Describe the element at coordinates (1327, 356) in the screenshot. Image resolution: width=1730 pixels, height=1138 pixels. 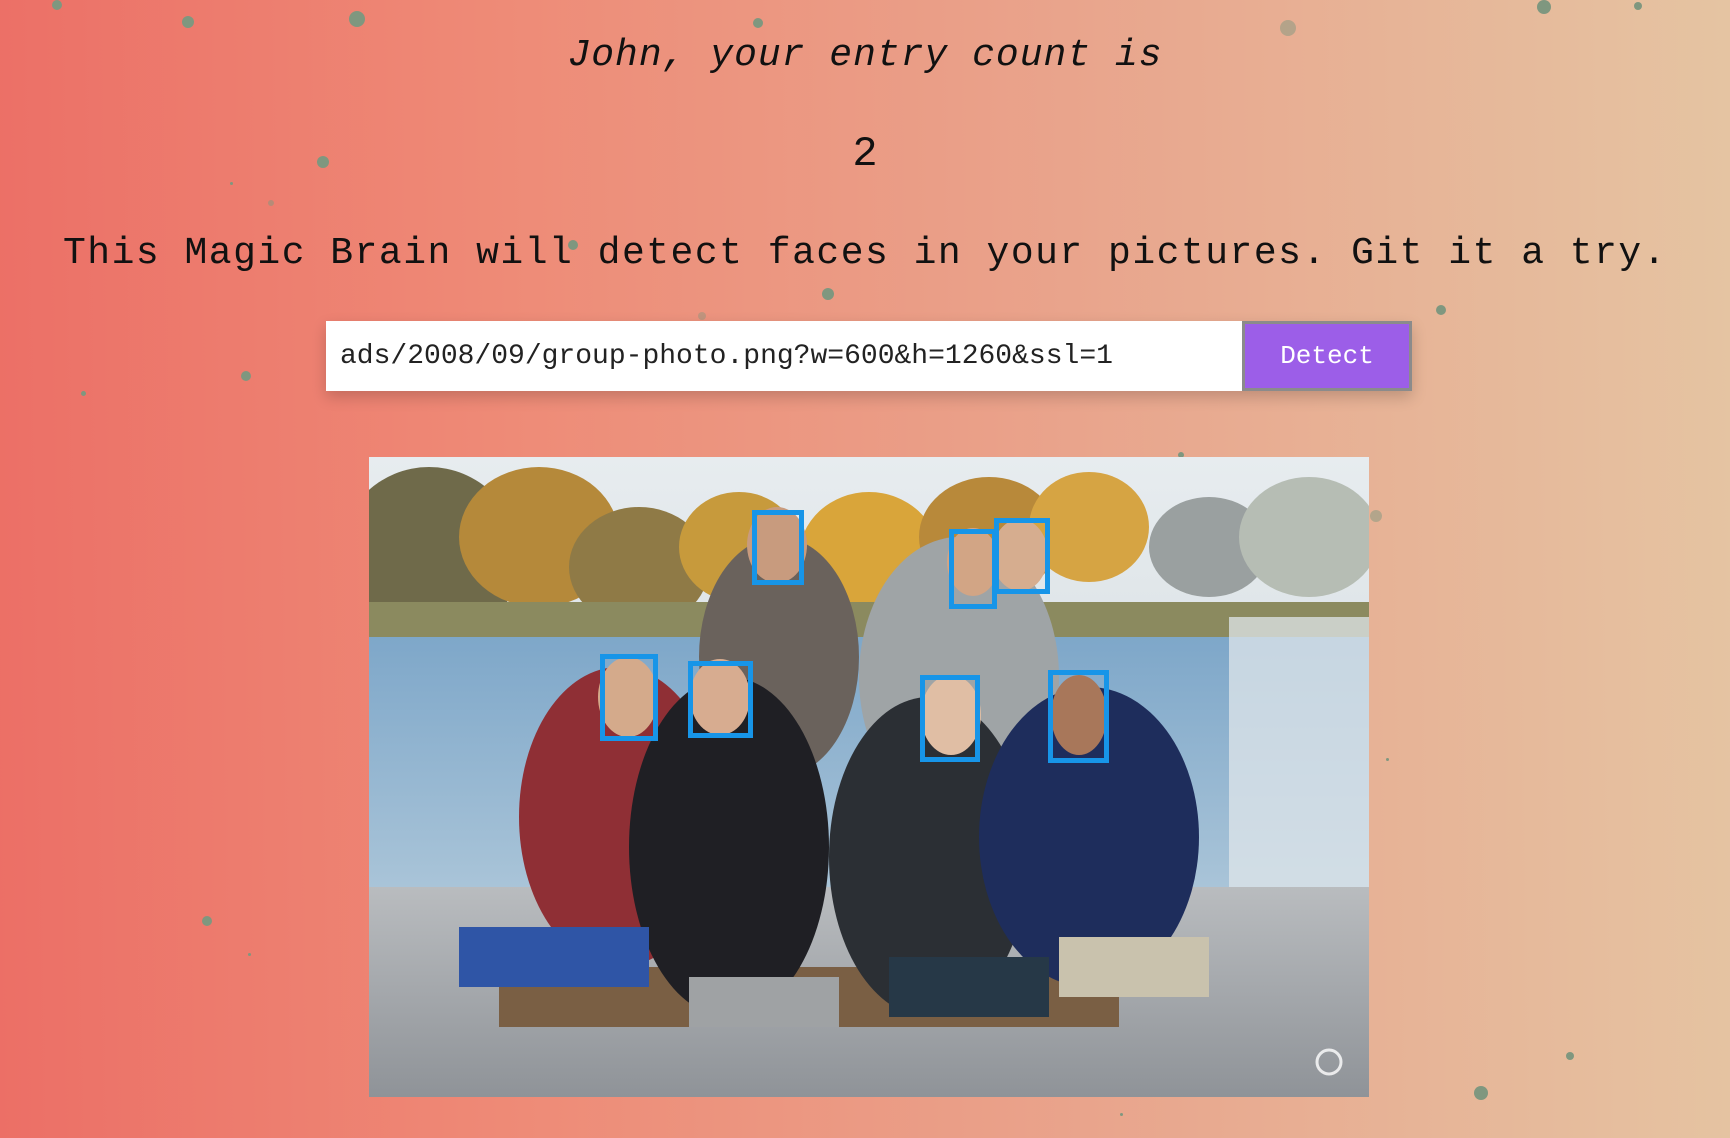
I see `detect-button: Detect` at that location.